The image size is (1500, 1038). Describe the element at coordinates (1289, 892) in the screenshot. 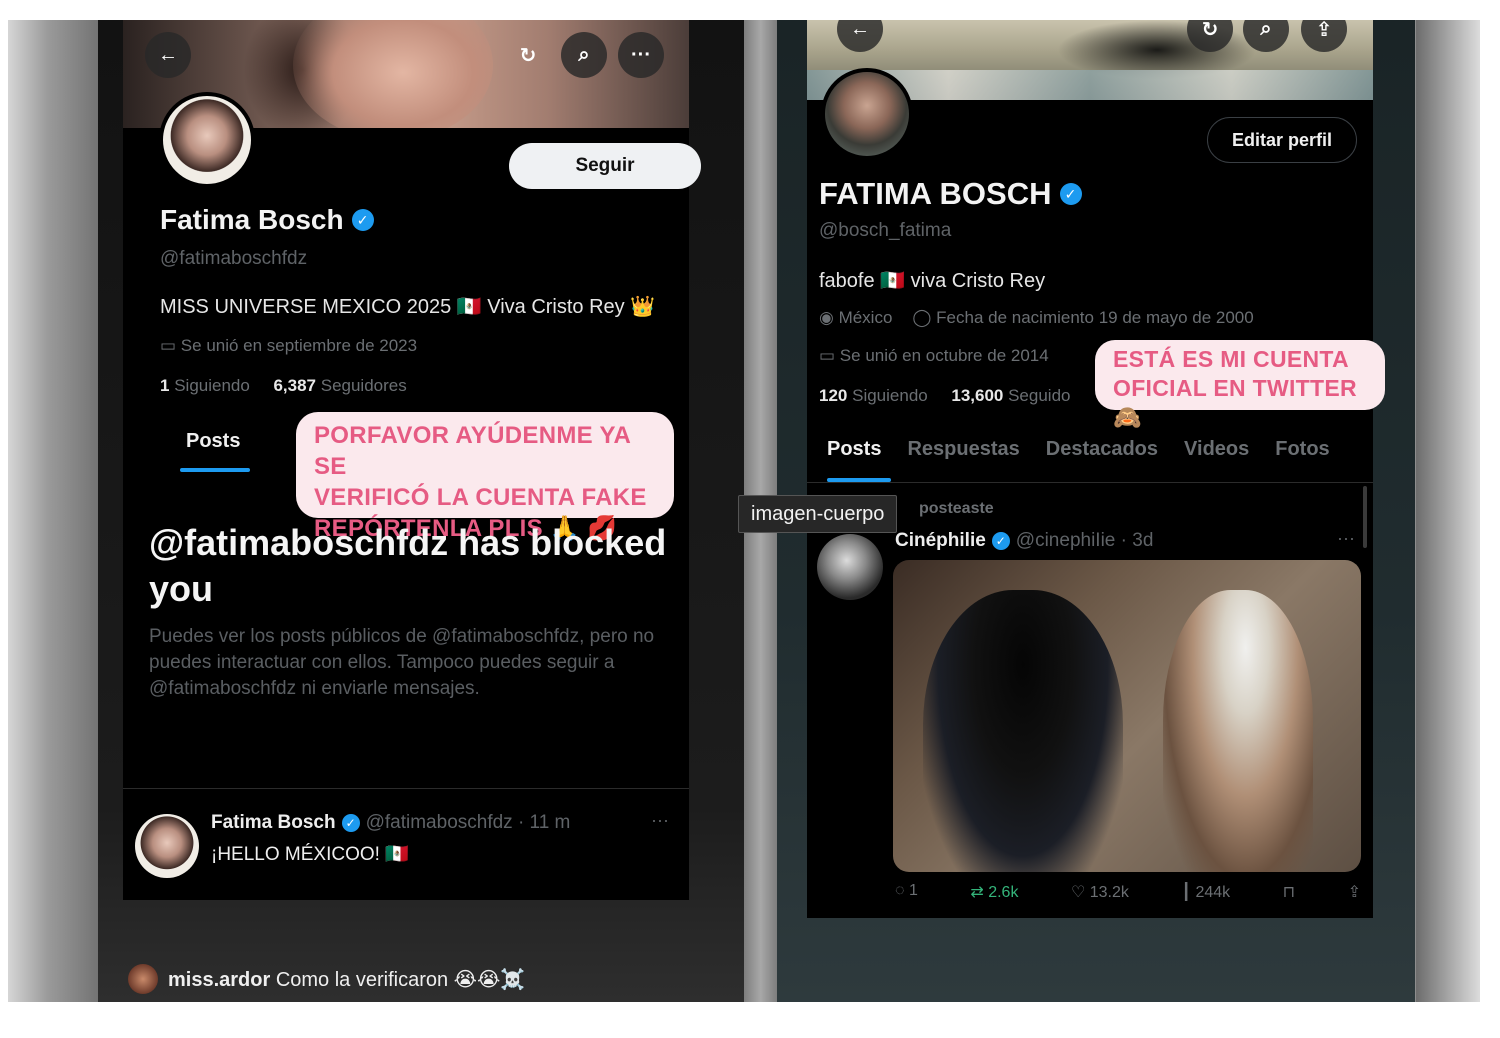

I see `bookmark-icon: ⊓` at that location.